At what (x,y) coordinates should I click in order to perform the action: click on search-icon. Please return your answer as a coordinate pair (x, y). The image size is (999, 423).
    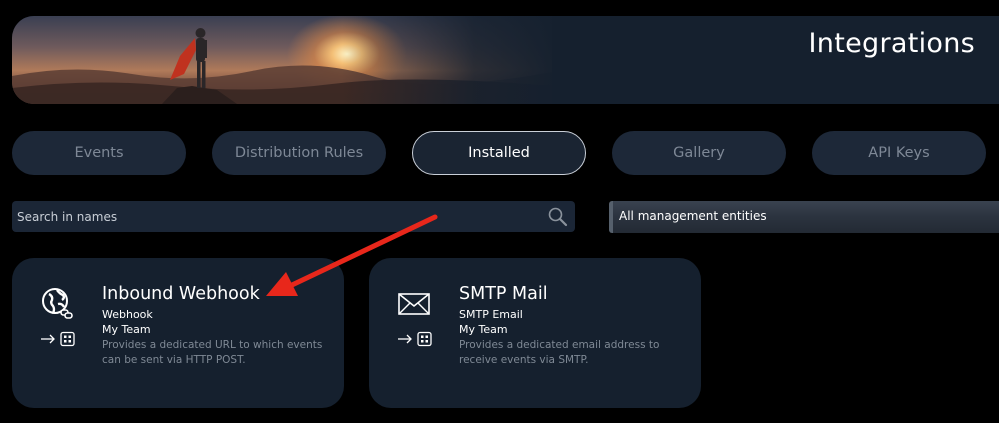
    Looking at the image, I should click on (558, 217).